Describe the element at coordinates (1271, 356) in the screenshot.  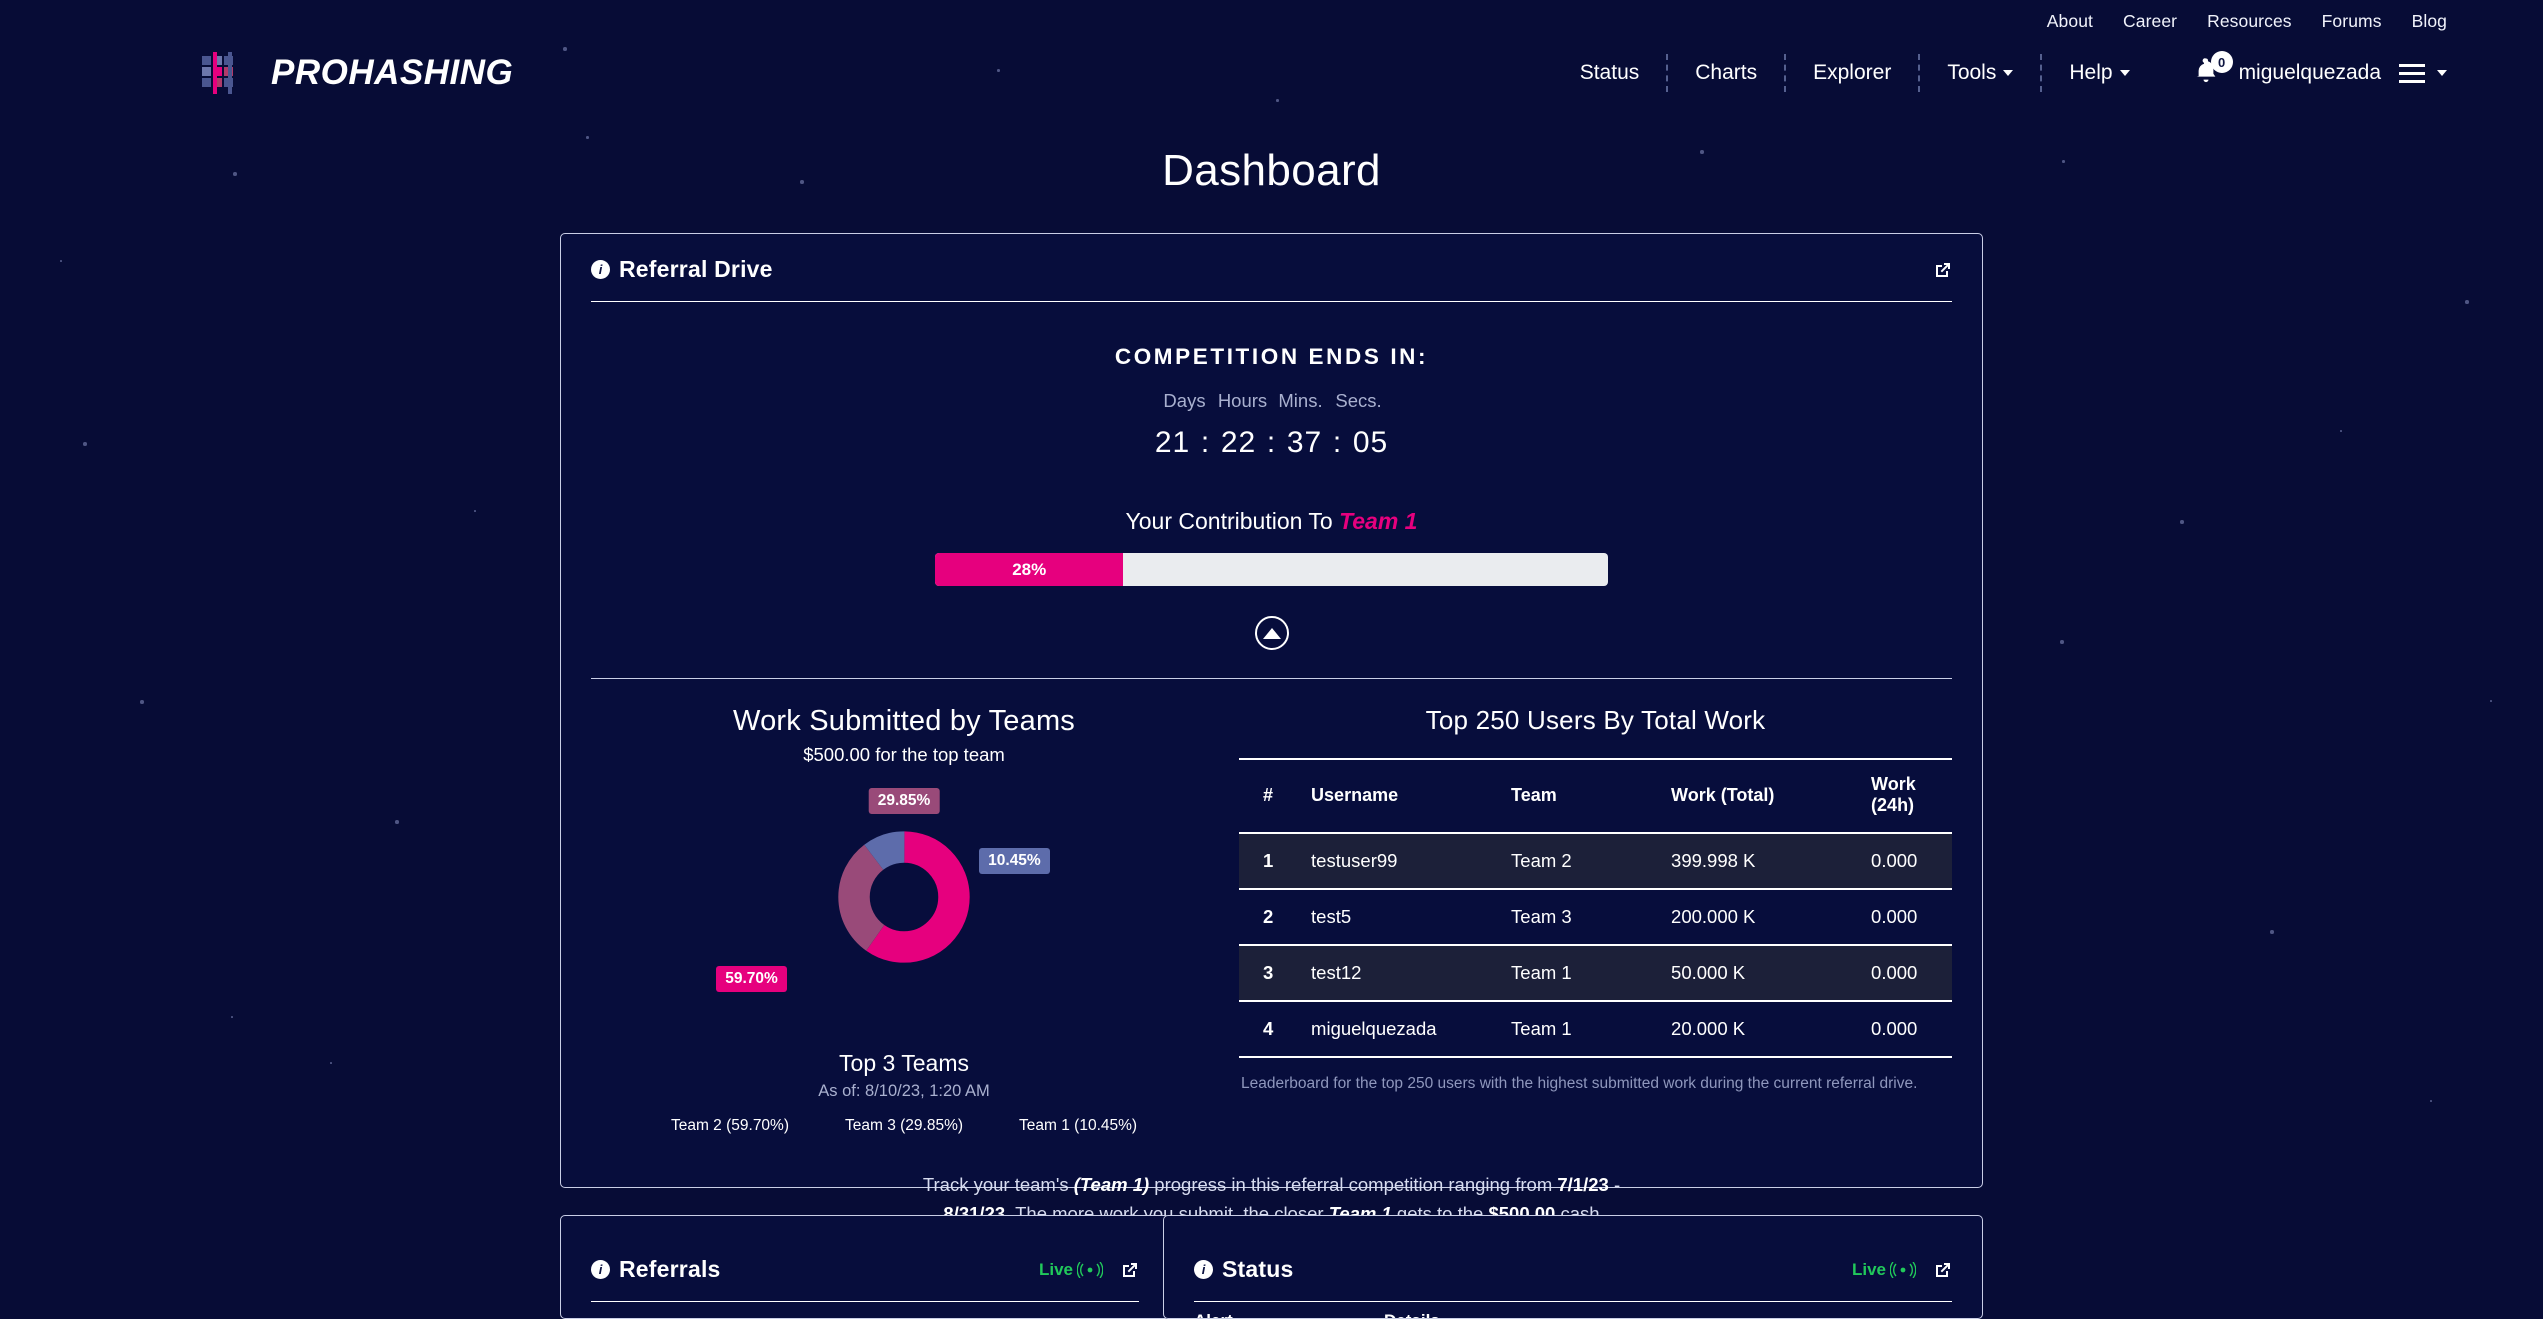
I see `countdown-heading: COMPETITION ENDS IN:` at that location.